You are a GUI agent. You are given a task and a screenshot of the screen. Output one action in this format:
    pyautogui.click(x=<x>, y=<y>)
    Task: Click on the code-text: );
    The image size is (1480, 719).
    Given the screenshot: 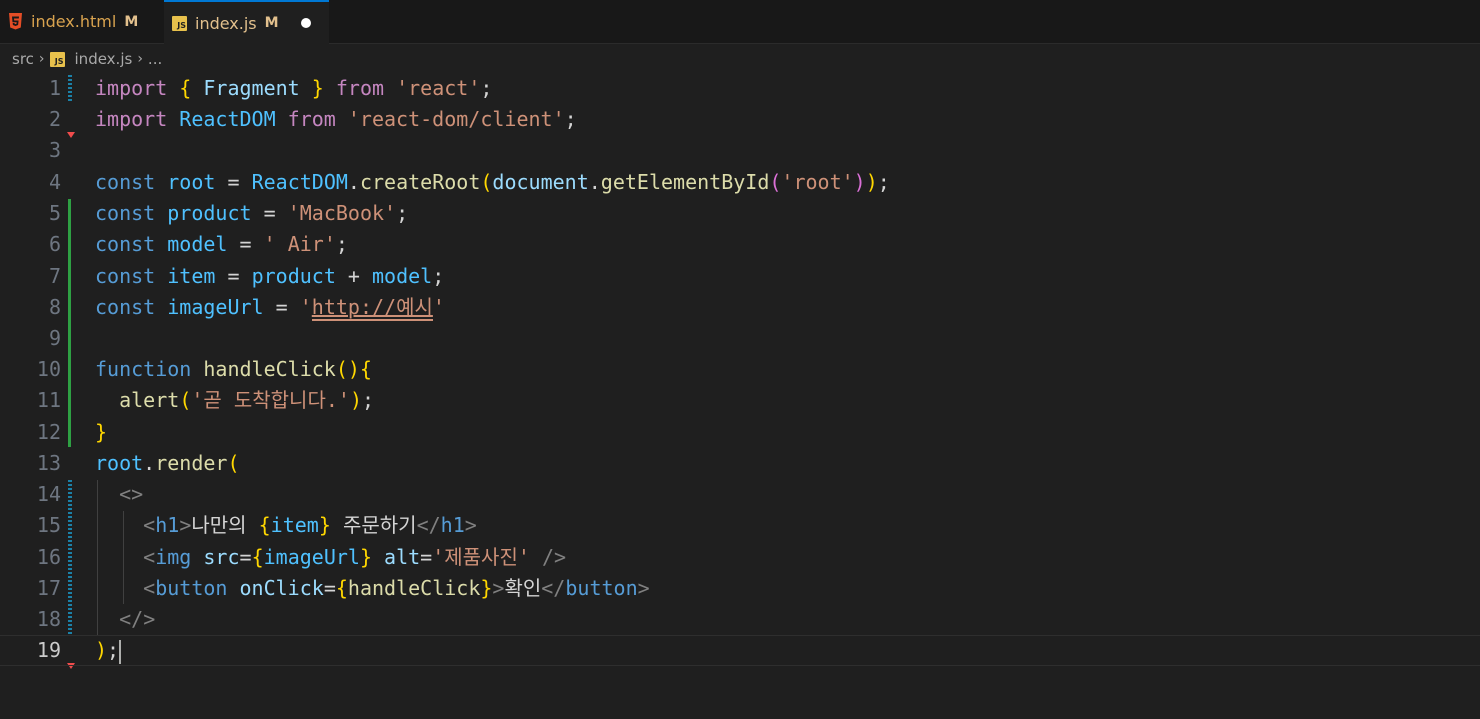 What is the action you would take?
    pyautogui.click(x=108, y=651)
    